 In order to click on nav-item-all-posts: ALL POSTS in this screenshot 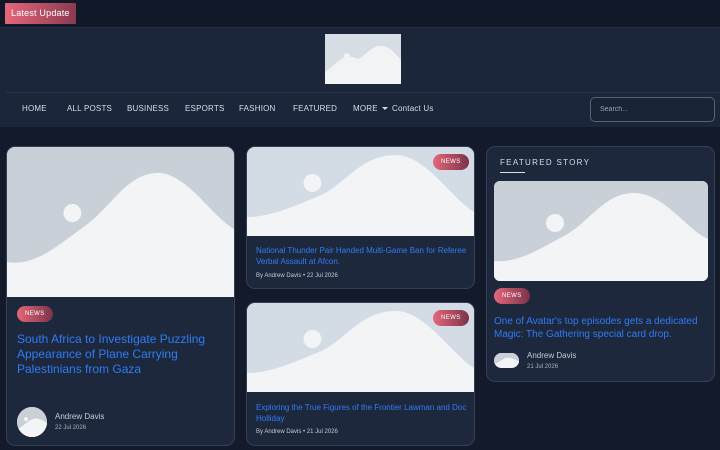, I will do `click(89, 108)`.